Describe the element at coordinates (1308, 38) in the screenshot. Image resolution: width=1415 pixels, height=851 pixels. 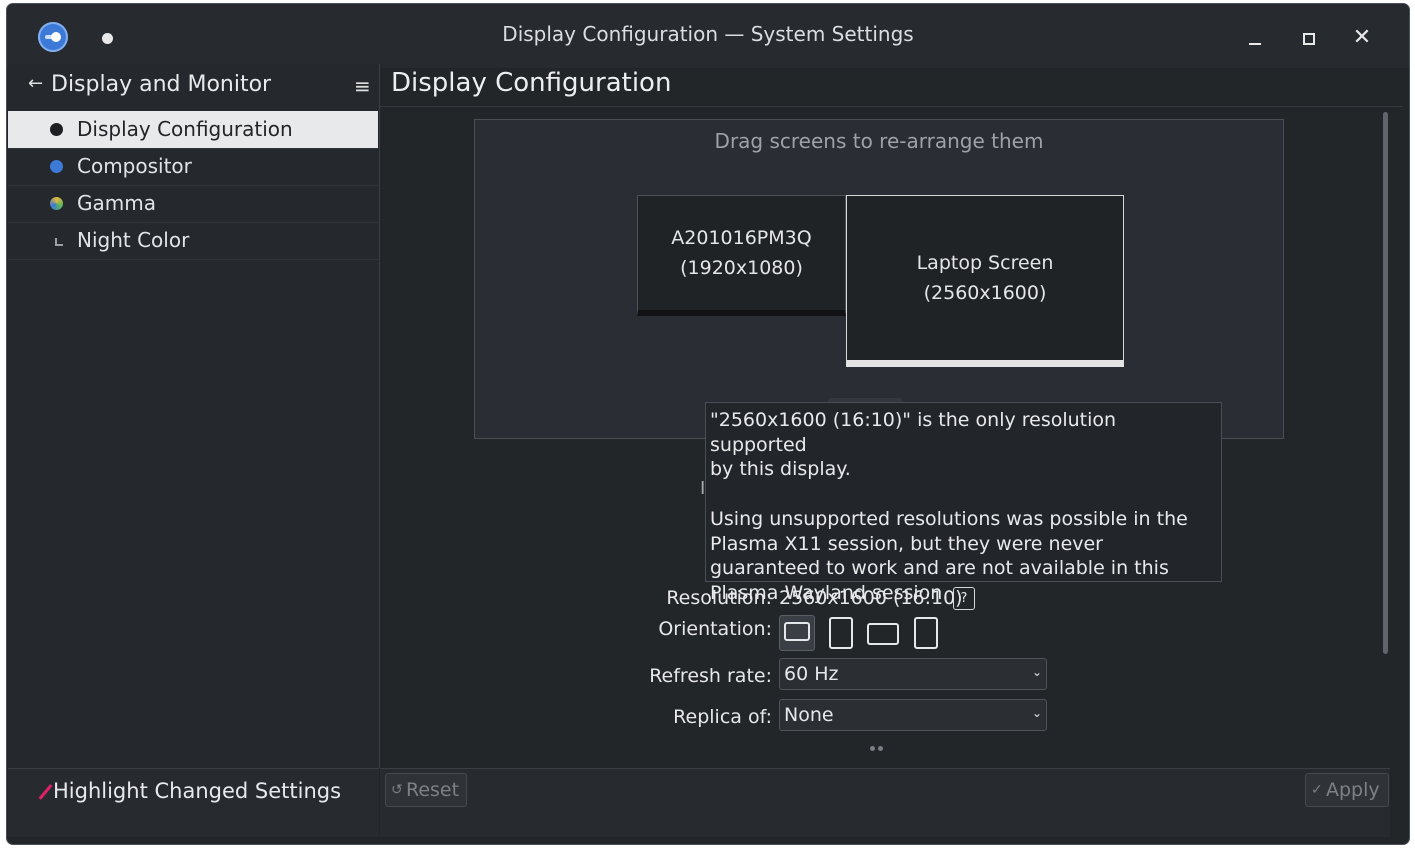
I see `maximize-button` at that location.